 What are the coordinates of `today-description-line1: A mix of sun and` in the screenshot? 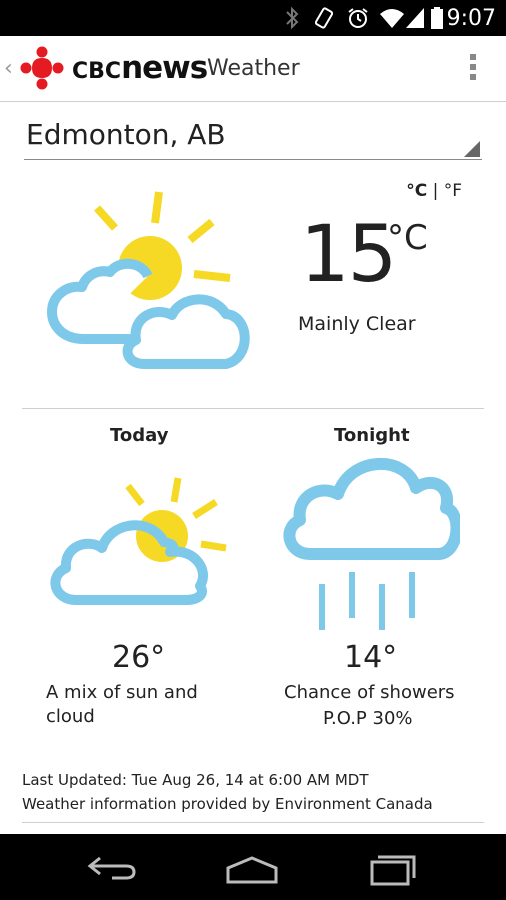 It's located at (122, 692).